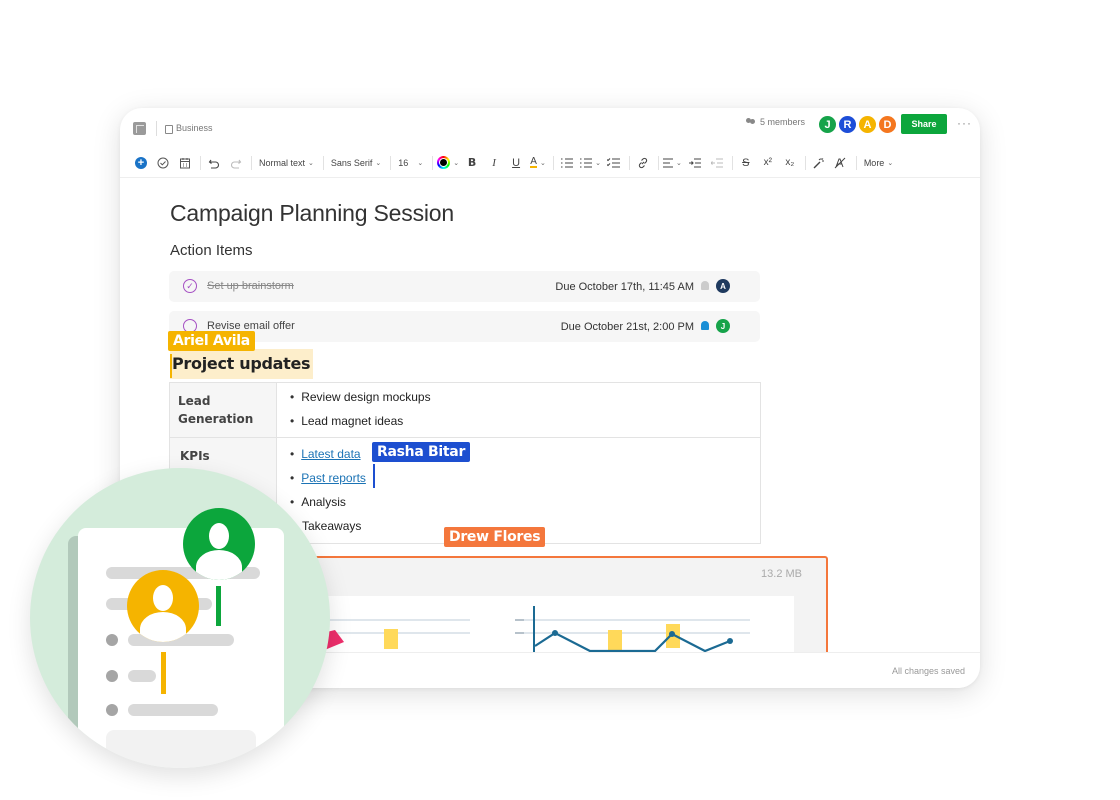  Describe the element at coordinates (695, 163) in the screenshot. I see `indent-icon` at that location.